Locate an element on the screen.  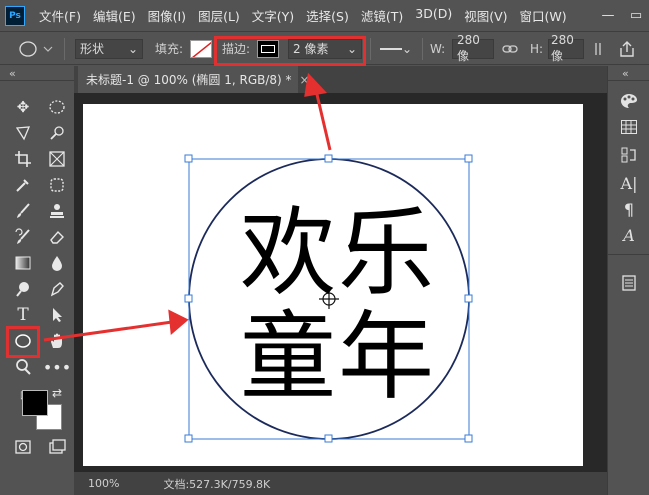
fill-swatch is located at coordinates (201, 48).